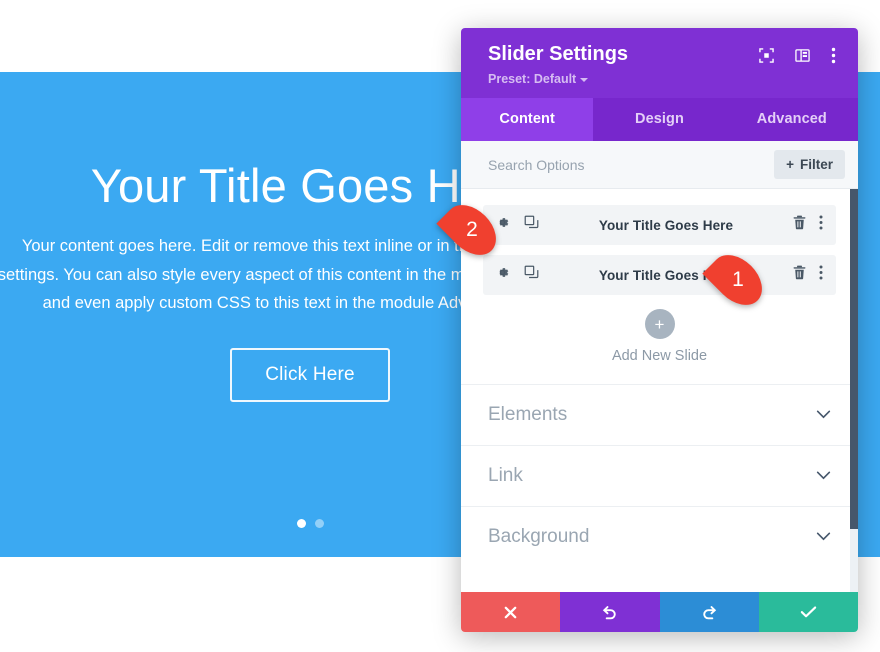 Image resolution: width=880 pixels, height=652 pixels. I want to click on panel-layout-icon, so click(802, 55).